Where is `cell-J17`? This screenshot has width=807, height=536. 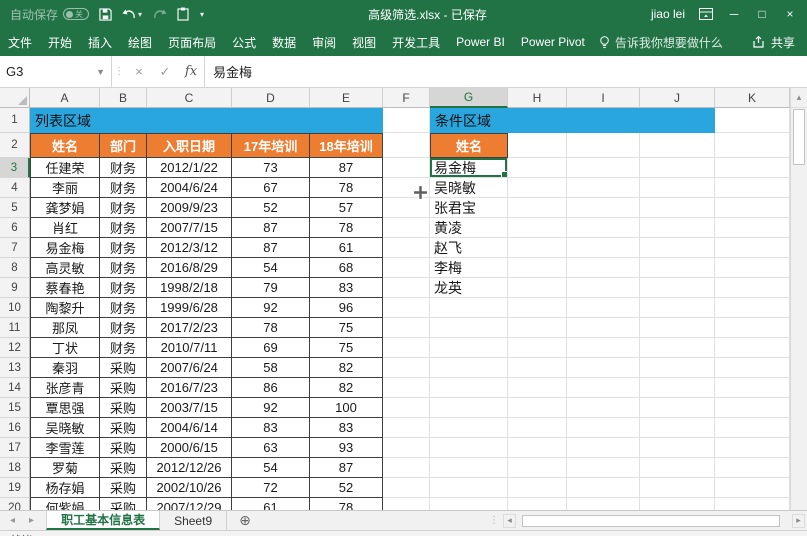 cell-J17 is located at coordinates (677, 448).